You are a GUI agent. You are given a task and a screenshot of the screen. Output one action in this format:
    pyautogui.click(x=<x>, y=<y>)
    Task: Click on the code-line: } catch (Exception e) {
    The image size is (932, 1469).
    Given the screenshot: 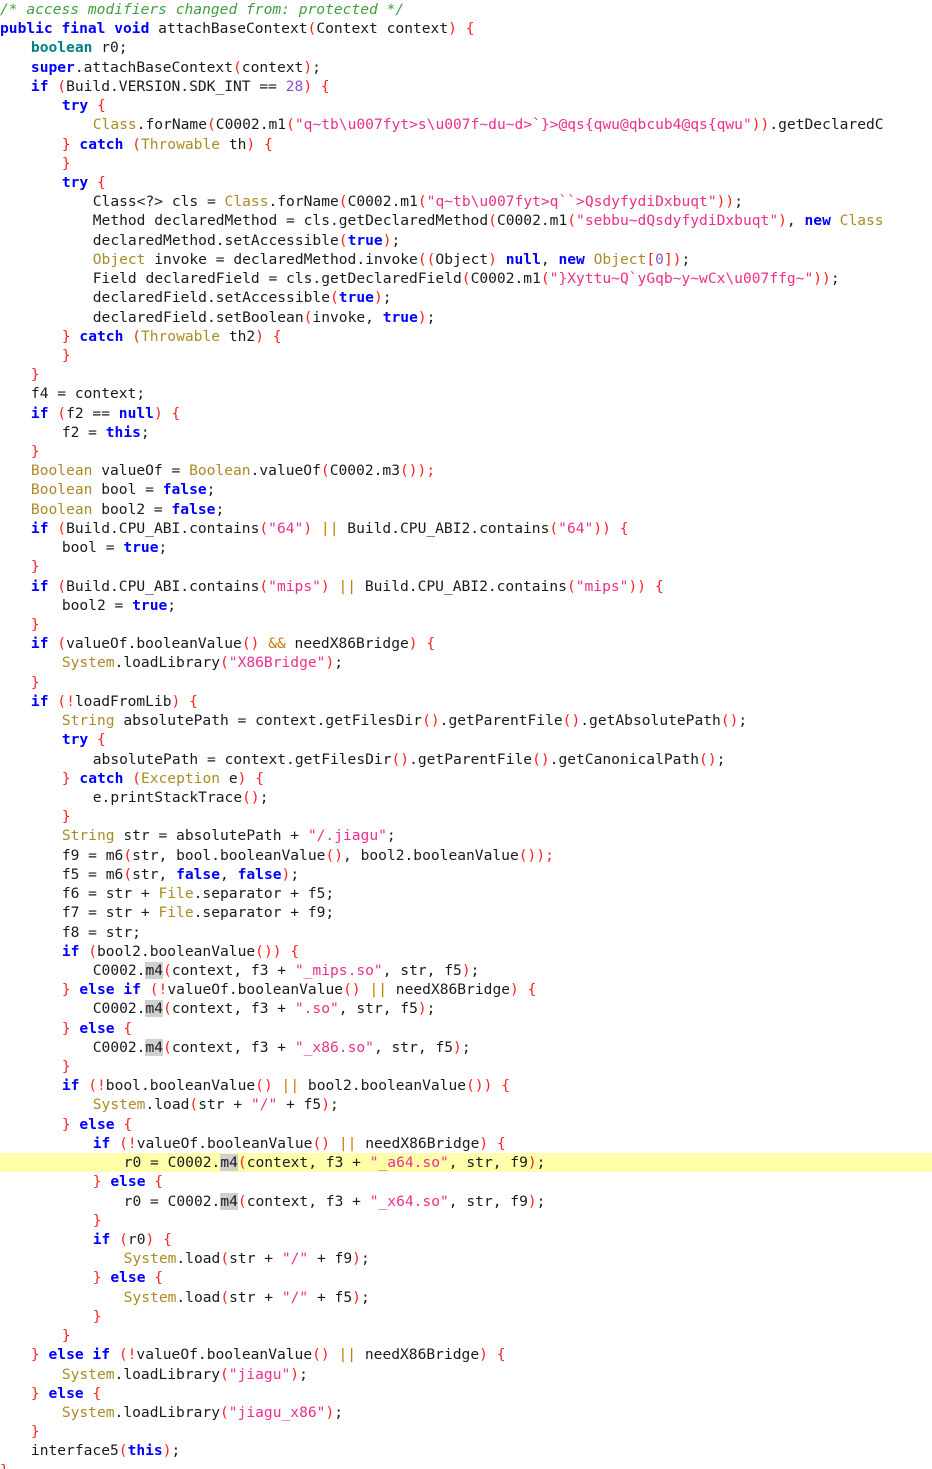 What is the action you would take?
    pyautogui.click(x=466, y=778)
    